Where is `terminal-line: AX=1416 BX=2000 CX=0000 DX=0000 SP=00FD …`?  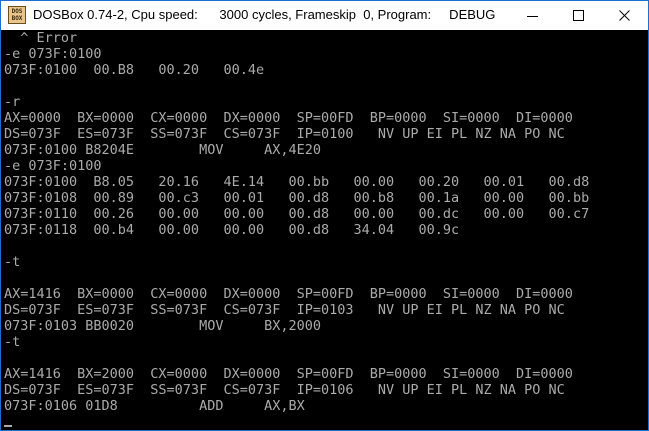
terminal-line: AX=1416 BX=2000 CX=0000 DX=0000 SP=00FD … is located at coordinates (288, 374).